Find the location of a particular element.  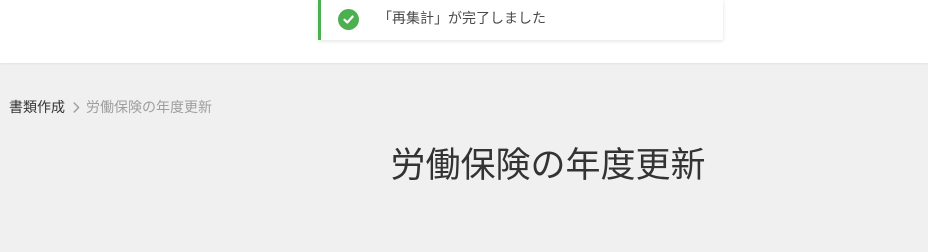

toast-message: 「再集計」が完了しました is located at coordinates (462, 19).